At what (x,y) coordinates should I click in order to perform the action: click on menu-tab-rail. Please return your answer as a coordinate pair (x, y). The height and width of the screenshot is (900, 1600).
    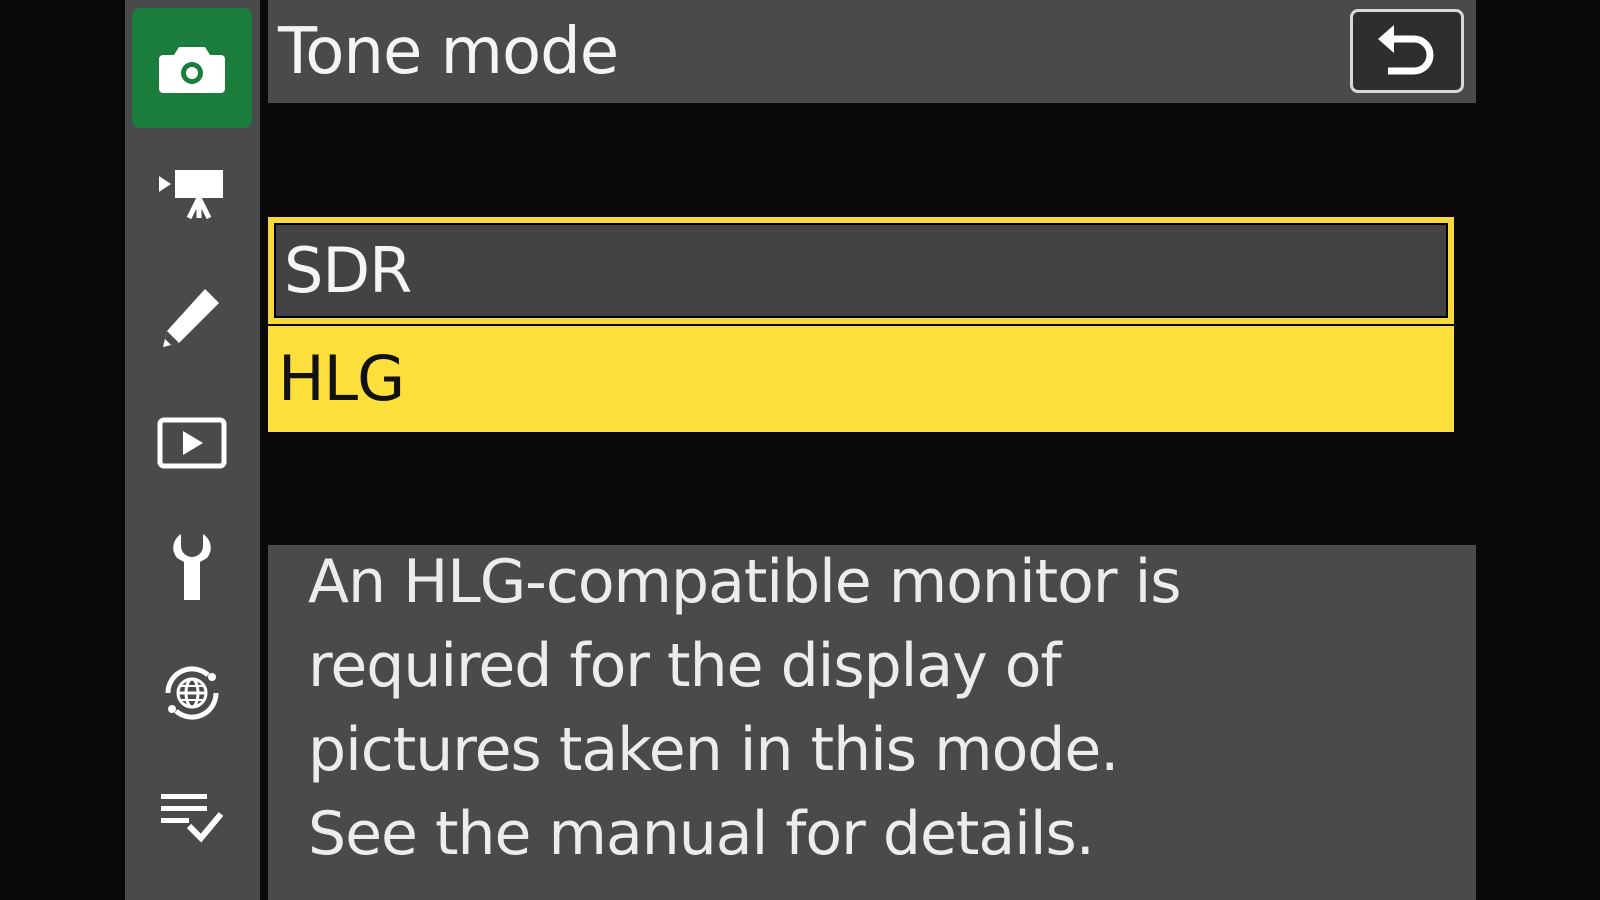
    Looking at the image, I should click on (192, 450).